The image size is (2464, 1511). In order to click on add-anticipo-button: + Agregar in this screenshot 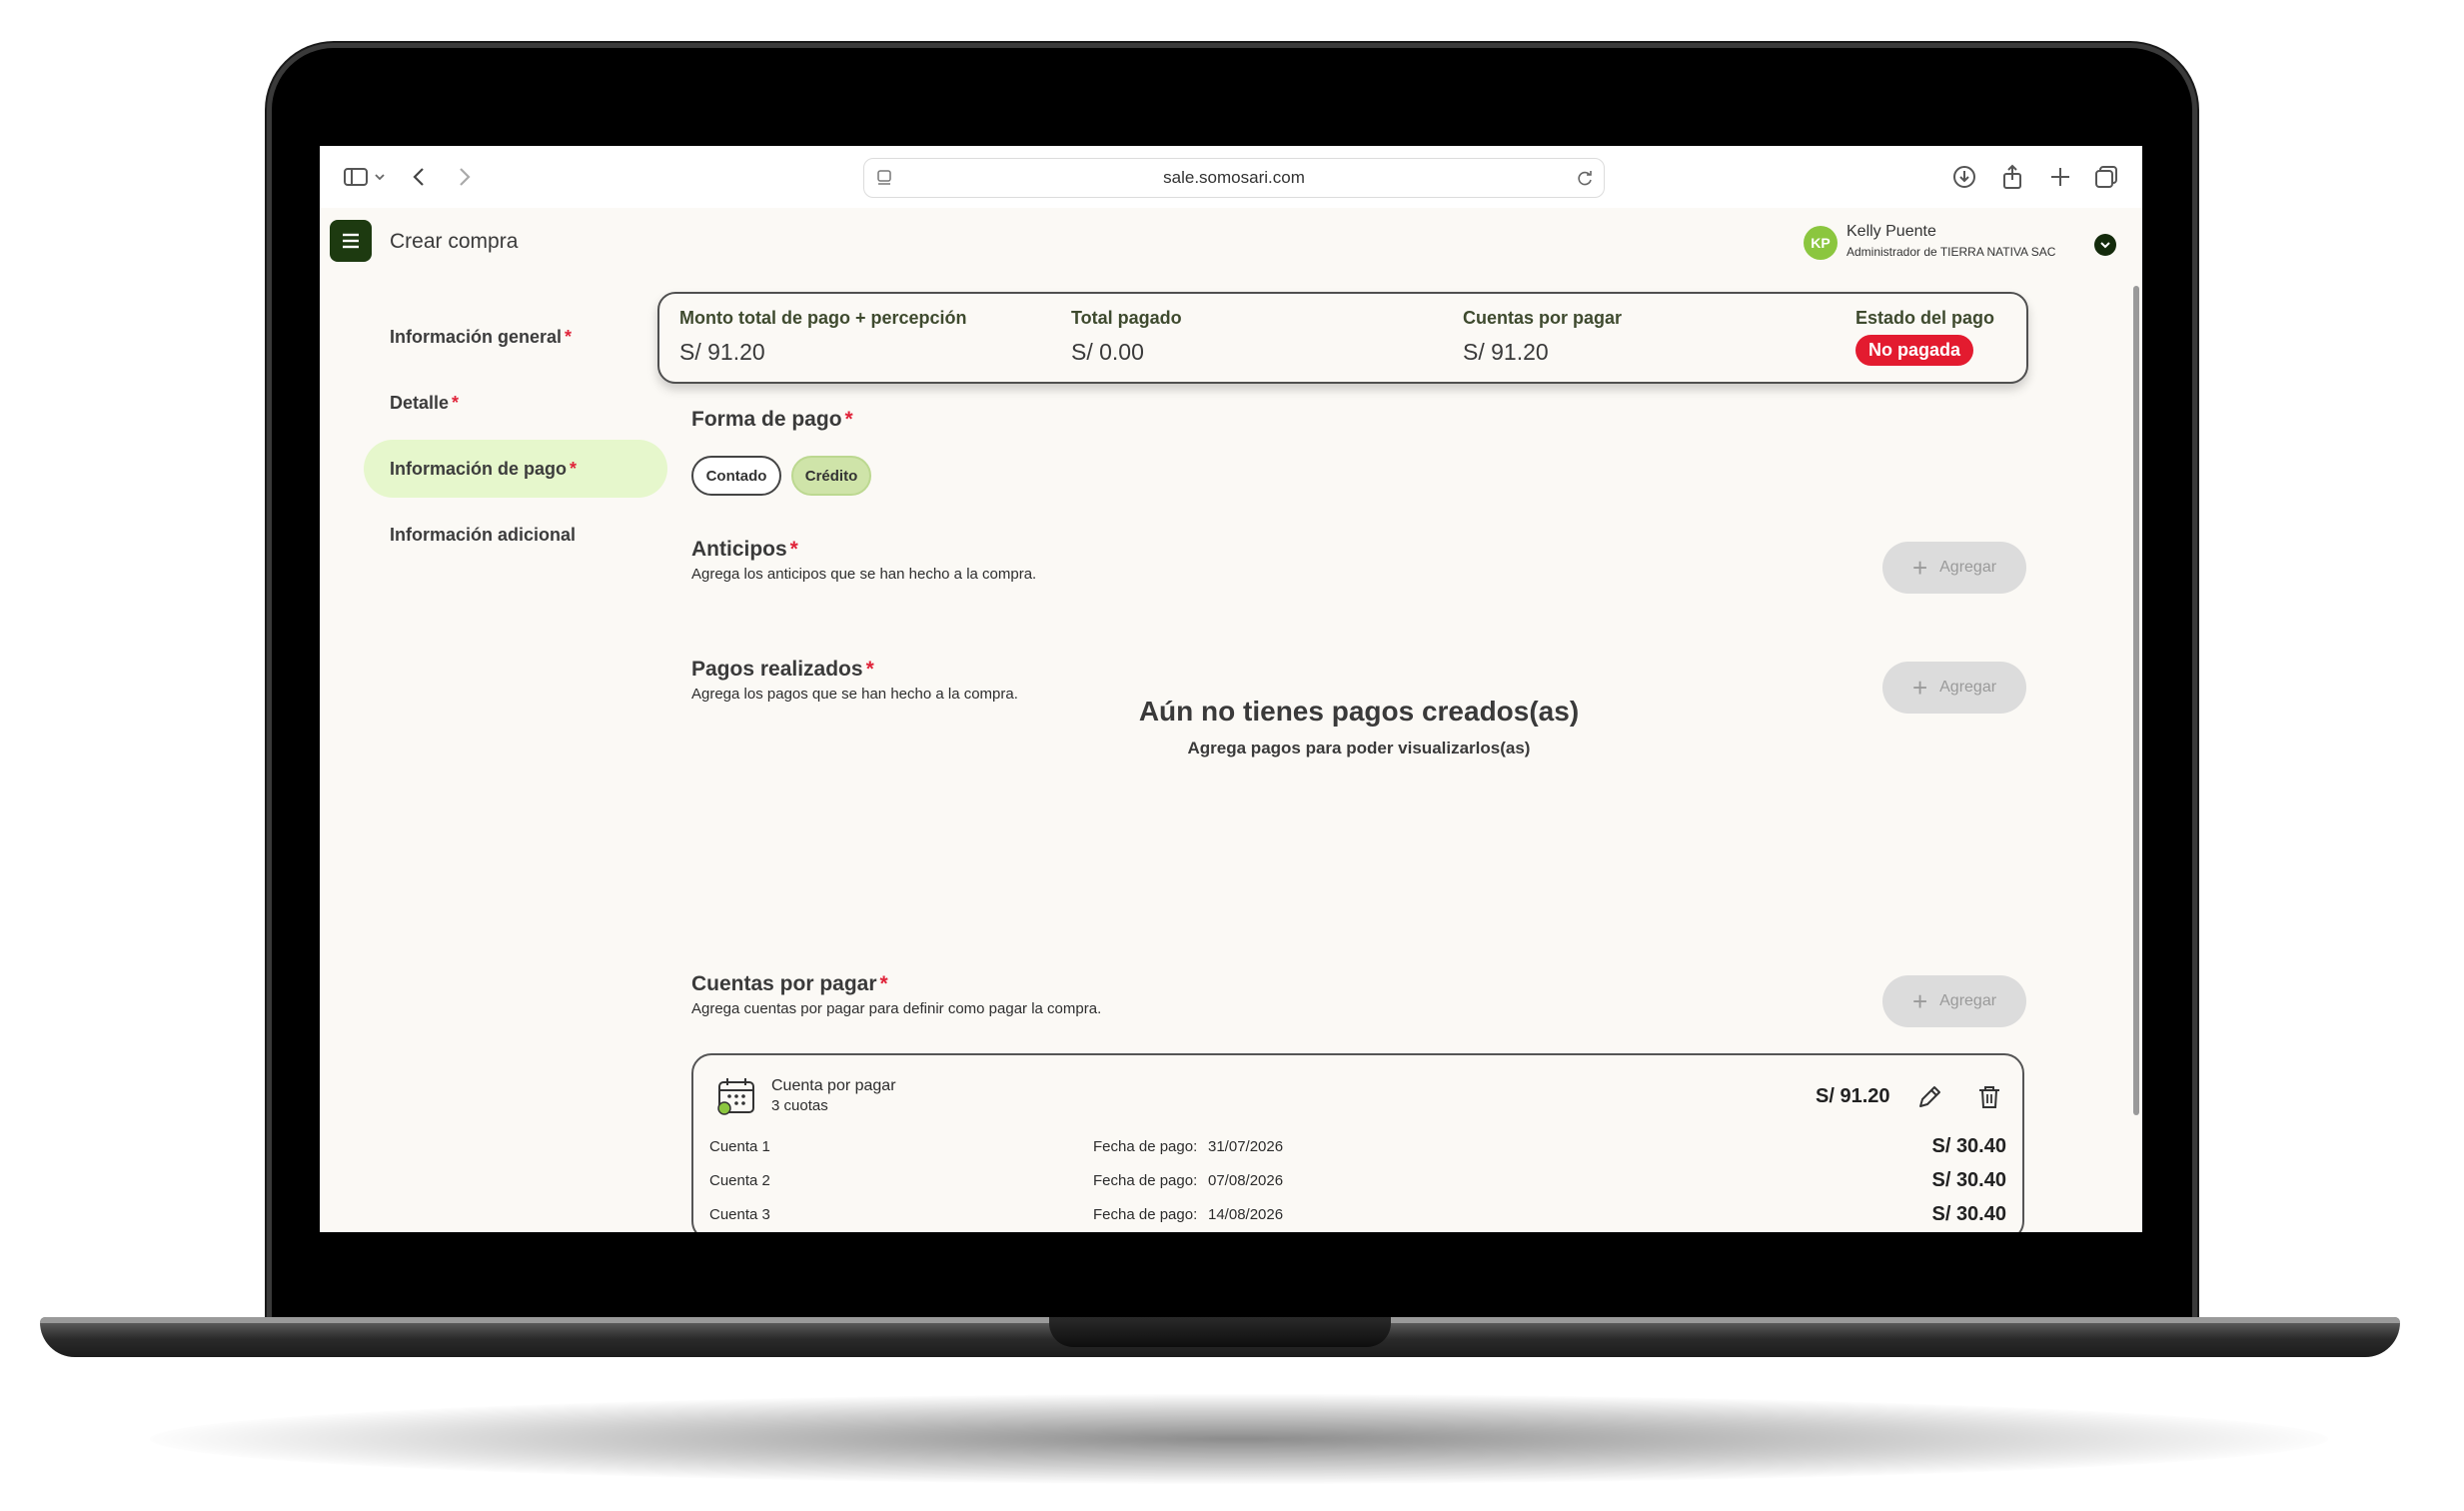, I will do `click(1954, 568)`.